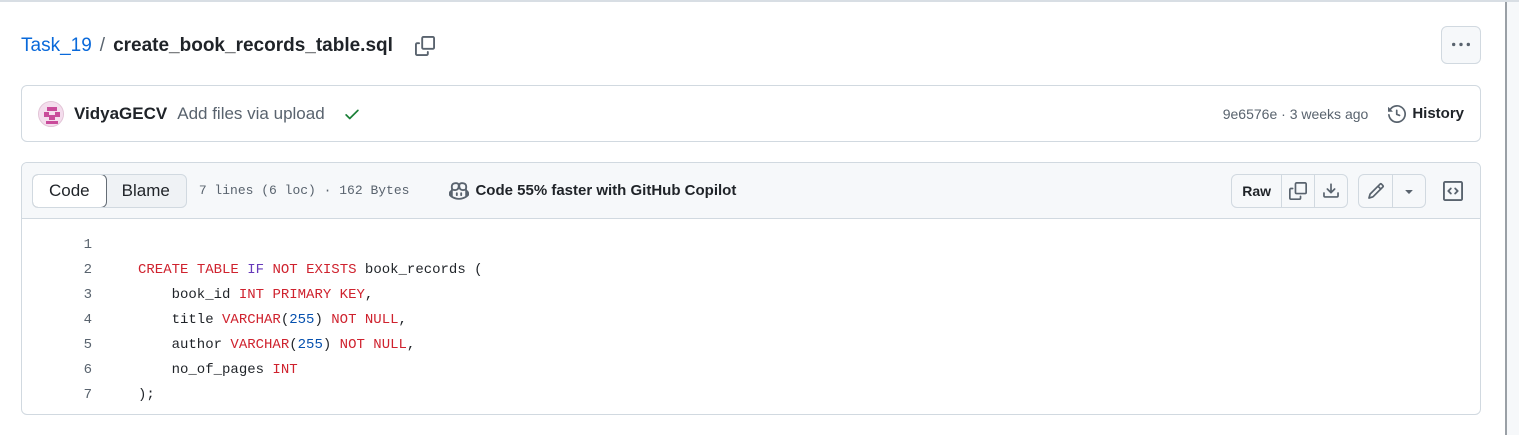 This screenshot has height=435, width=1519. I want to click on raw-copy-download-group: Raw, so click(1289, 190).